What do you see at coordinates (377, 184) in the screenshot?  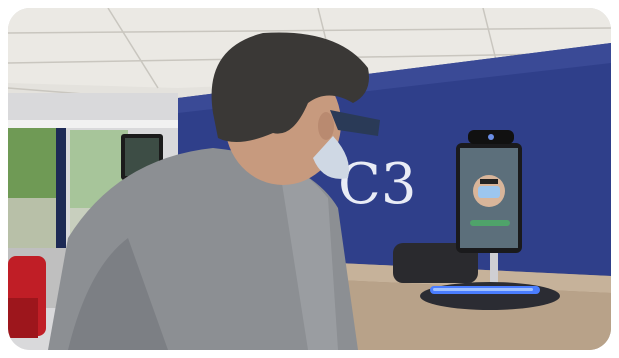 I see `wall-logo: C3` at bounding box center [377, 184].